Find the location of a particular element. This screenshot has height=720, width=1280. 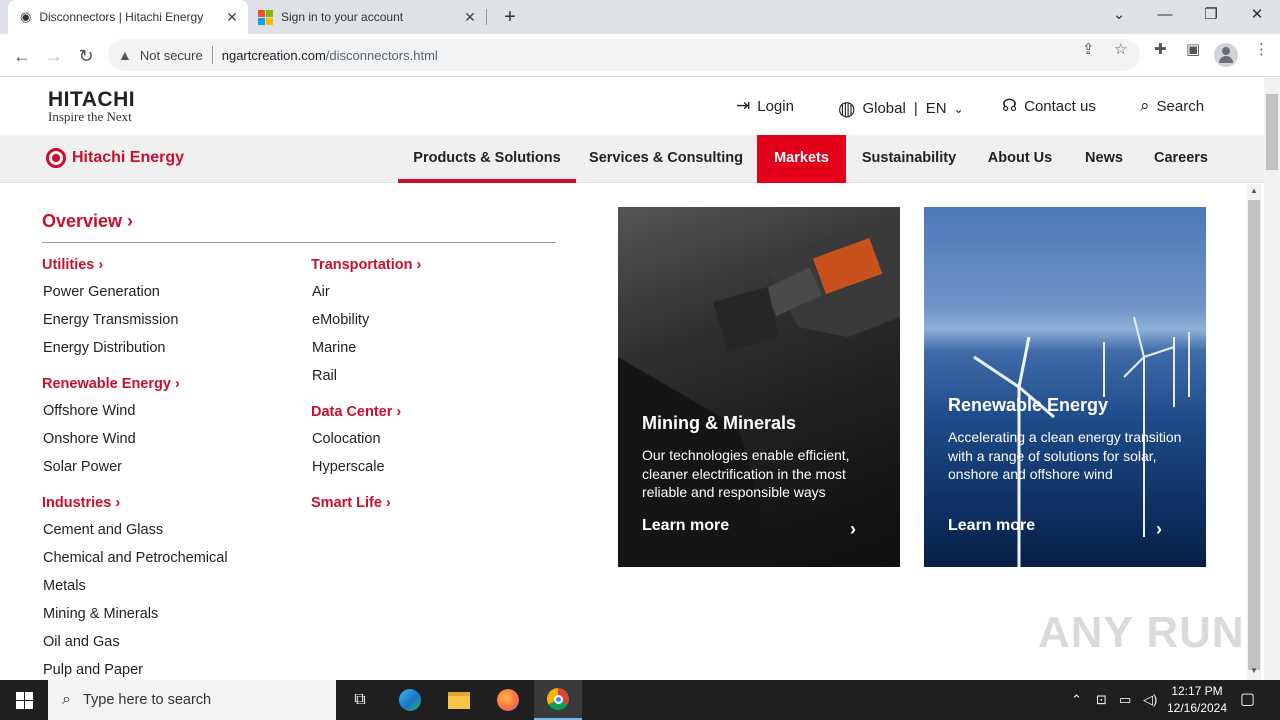

close-window-button: ✕ is located at coordinates (1257, 17).